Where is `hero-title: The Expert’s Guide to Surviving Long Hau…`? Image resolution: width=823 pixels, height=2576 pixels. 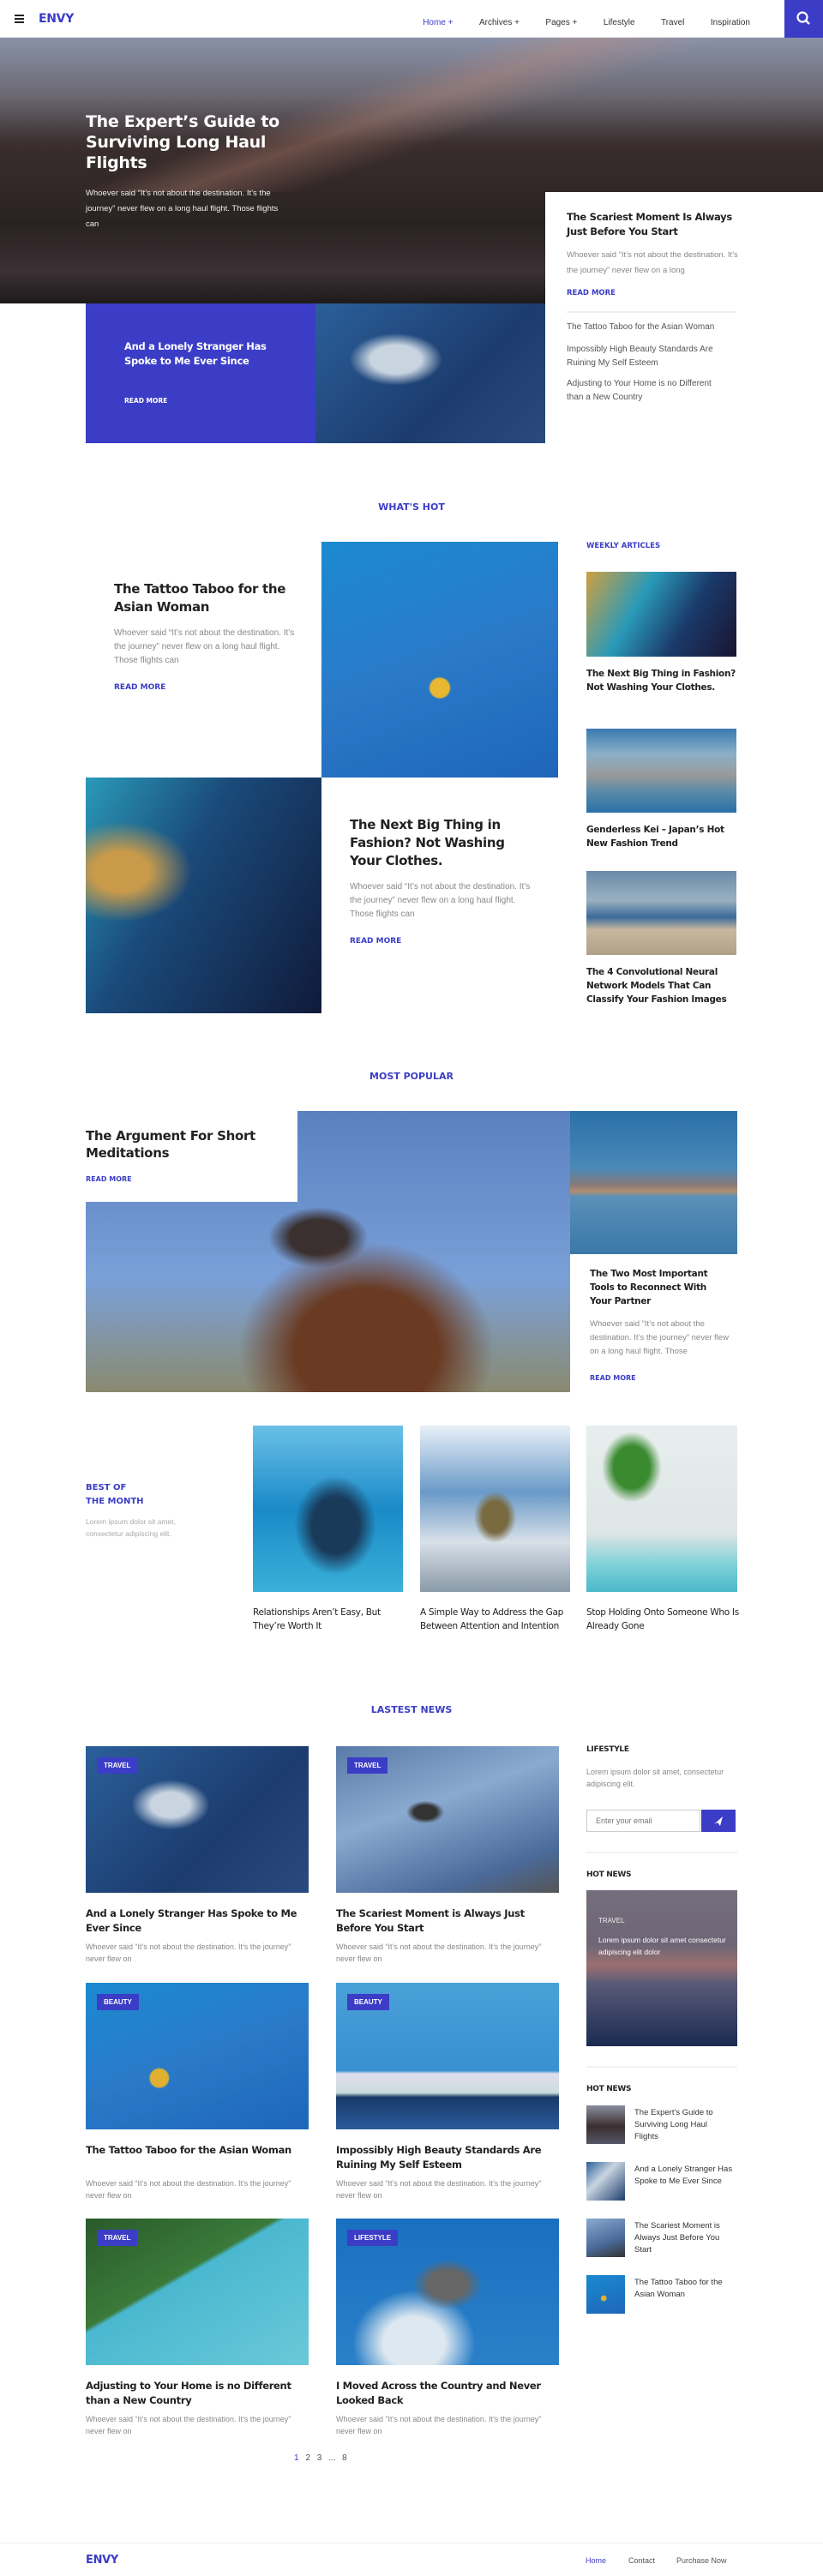
hero-title: The Expert’s Guide to Surviving Long Hau… is located at coordinates (188, 142).